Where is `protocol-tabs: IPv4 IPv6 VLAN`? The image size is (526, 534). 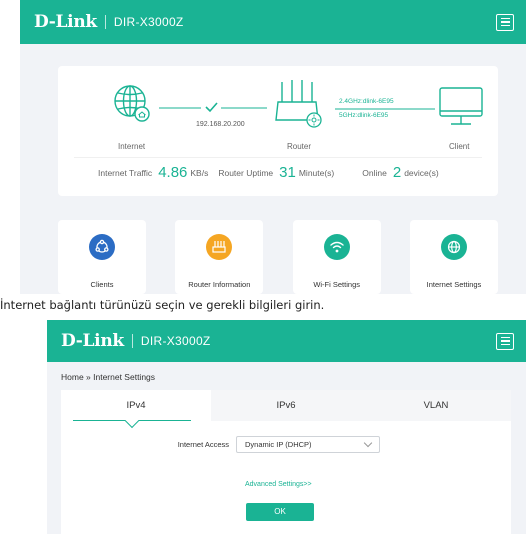
protocol-tabs: IPv4 IPv6 VLAN is located at coordinates (286, 409).